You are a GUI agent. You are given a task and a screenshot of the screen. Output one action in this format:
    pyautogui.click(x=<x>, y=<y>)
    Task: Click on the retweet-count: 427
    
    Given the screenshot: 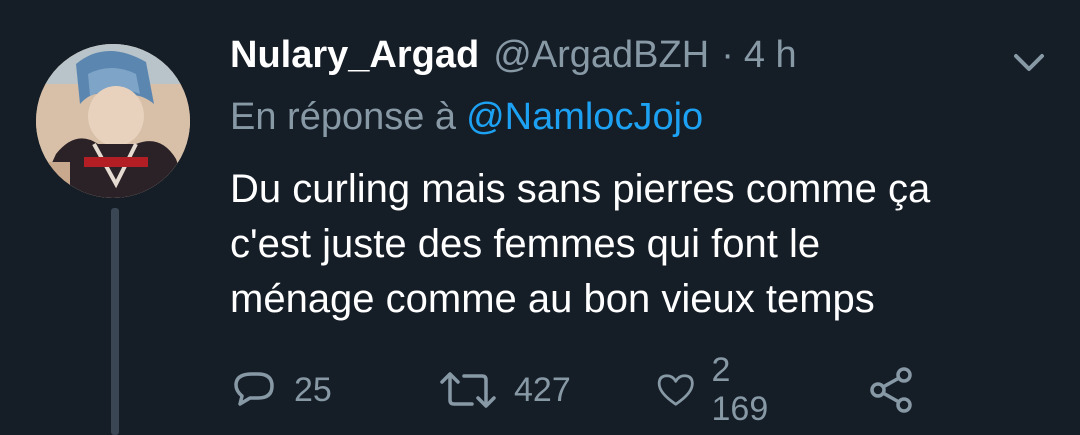 What is the action you would take?
    pyautogui.click(x=542, y=389)
    